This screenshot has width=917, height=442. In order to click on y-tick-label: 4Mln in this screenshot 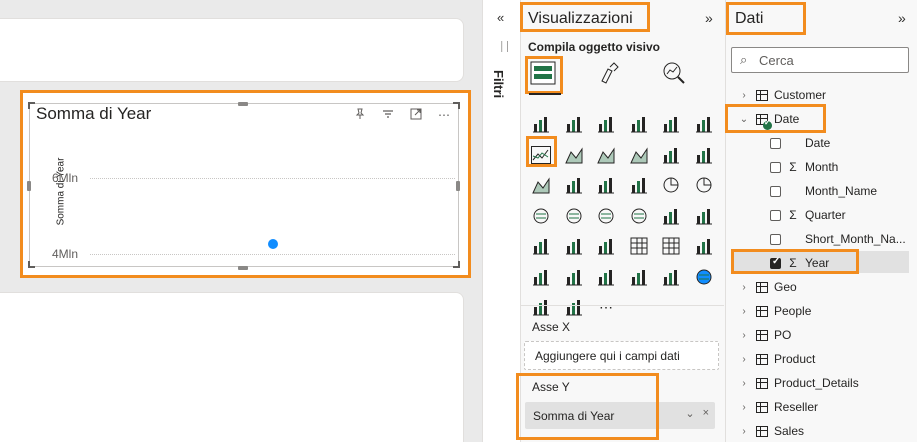, I will do `click(65, 254)`.